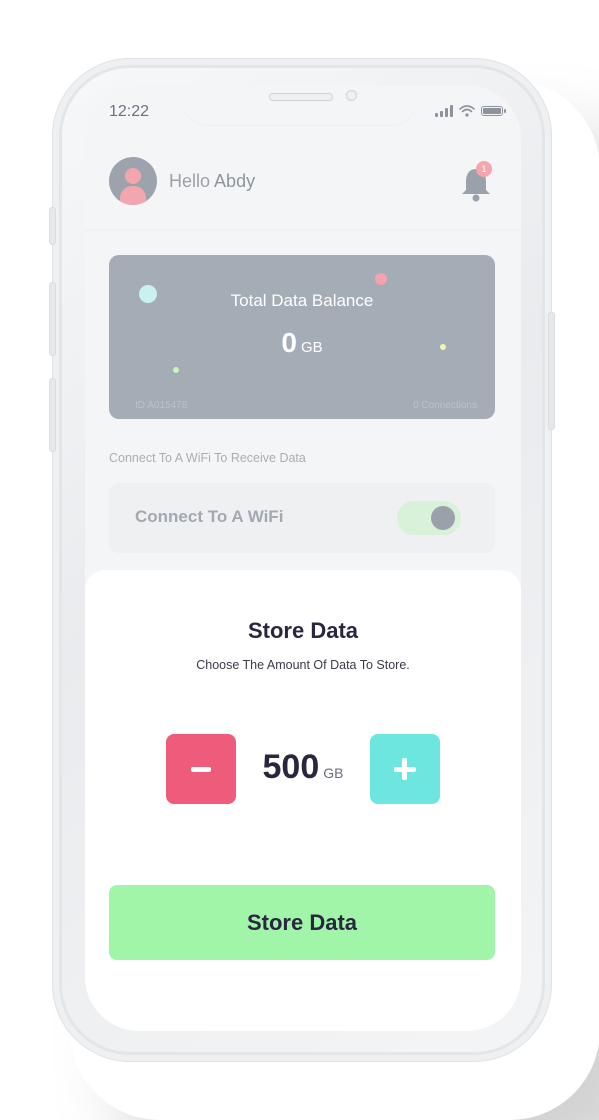 The width and height of the screenshot is (599, 1120). Describe the element at coordinates (52, 319) in the screenshot. I see `volume-up-button` at that location.